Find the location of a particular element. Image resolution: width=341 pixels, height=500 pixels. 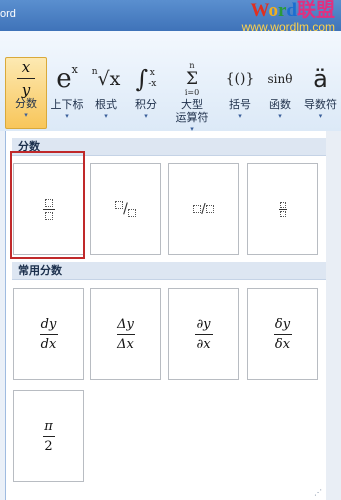

common-fraction-pi-over-2: π2 is located at coordinates (48, 436).